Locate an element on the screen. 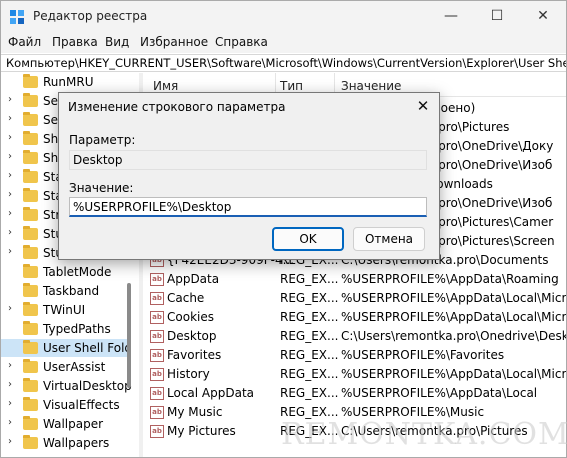  tree-item: User Shell Fold is located at coordinates (67, 348).